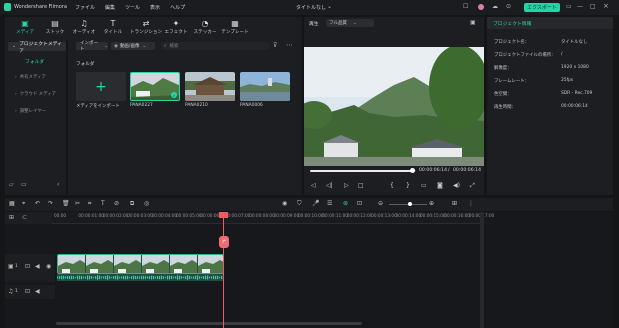 The width and height of the screenshot is (619, 328). What do you see at coordinates (37, 203) in the screenshot?
I see `undo-icon: ↶` at bounding box center [37, 203].